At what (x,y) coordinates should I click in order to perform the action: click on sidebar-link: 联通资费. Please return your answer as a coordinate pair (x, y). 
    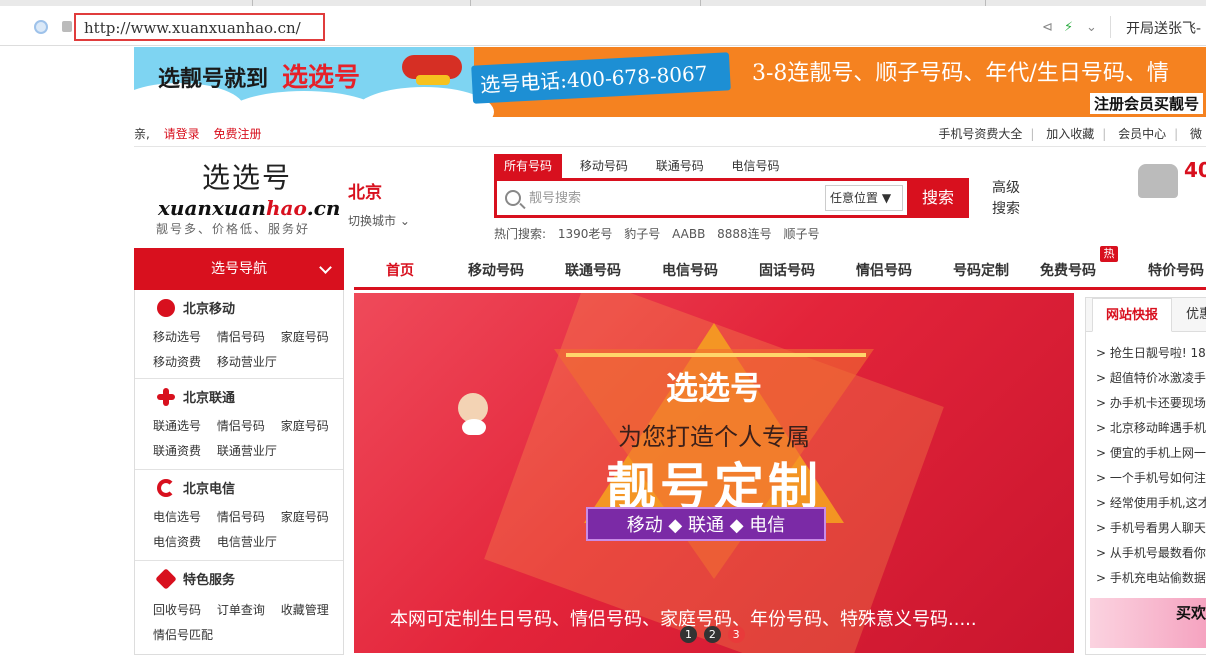
    Looking at the image, I should click on (177, 451).